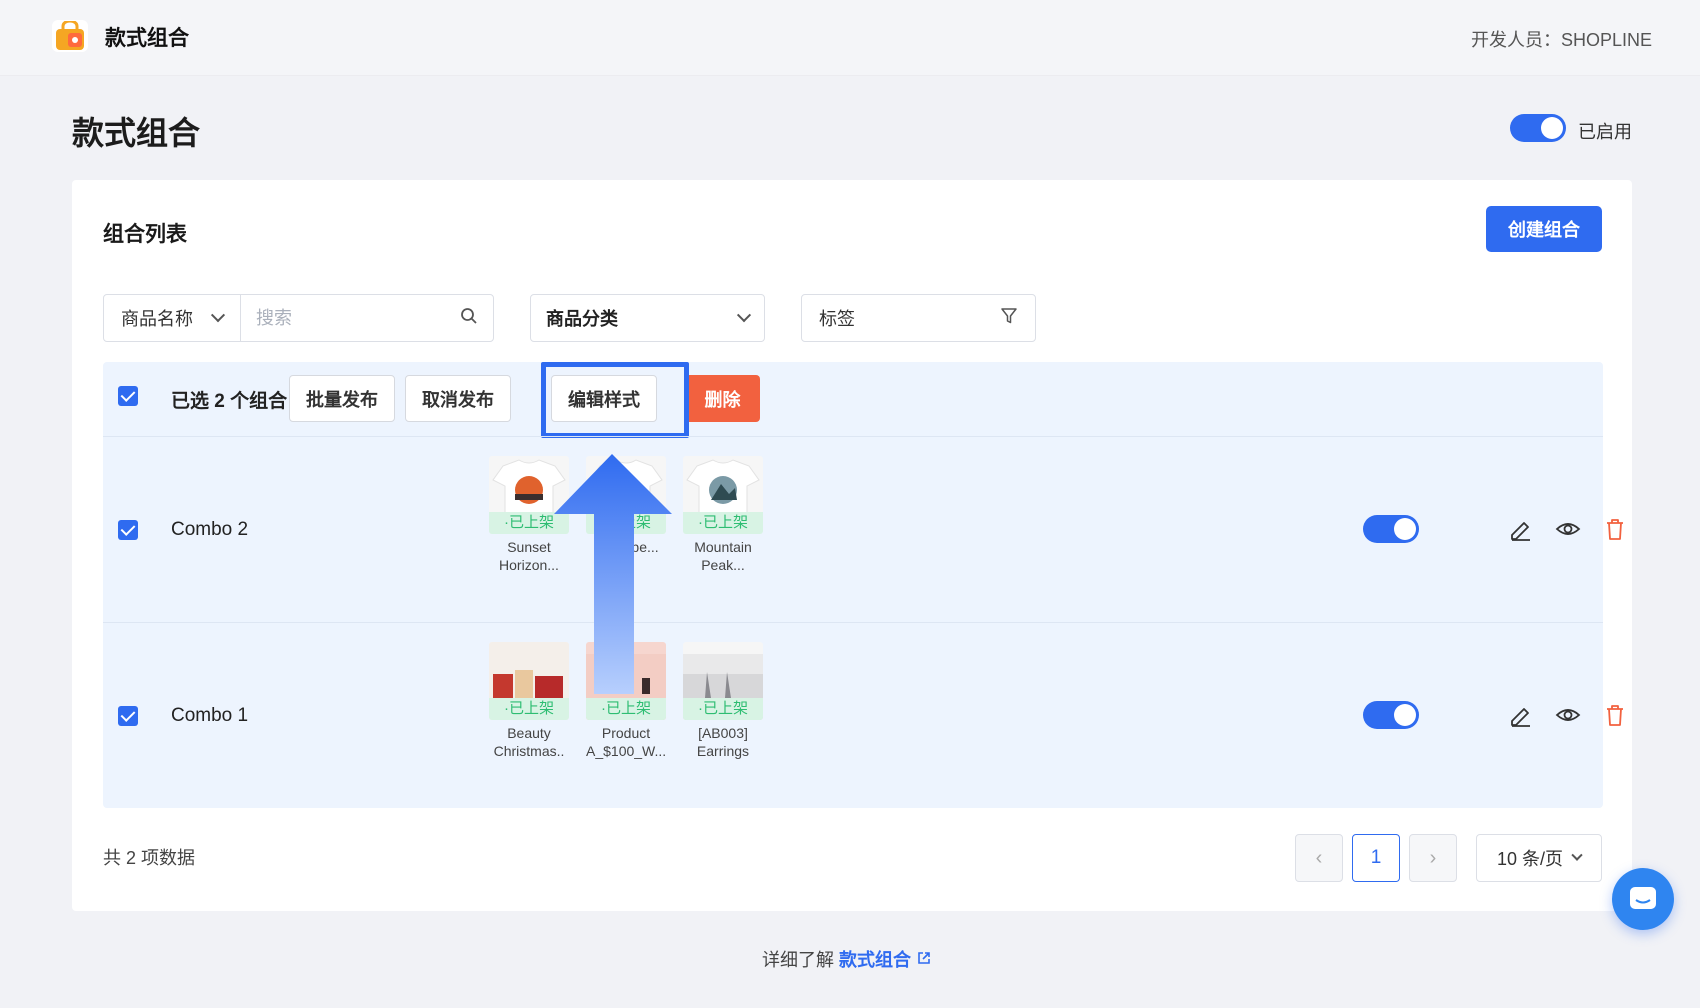 The image size is (1700, 1008). I want to click on app-name: 款式组合, so click(147, 38).